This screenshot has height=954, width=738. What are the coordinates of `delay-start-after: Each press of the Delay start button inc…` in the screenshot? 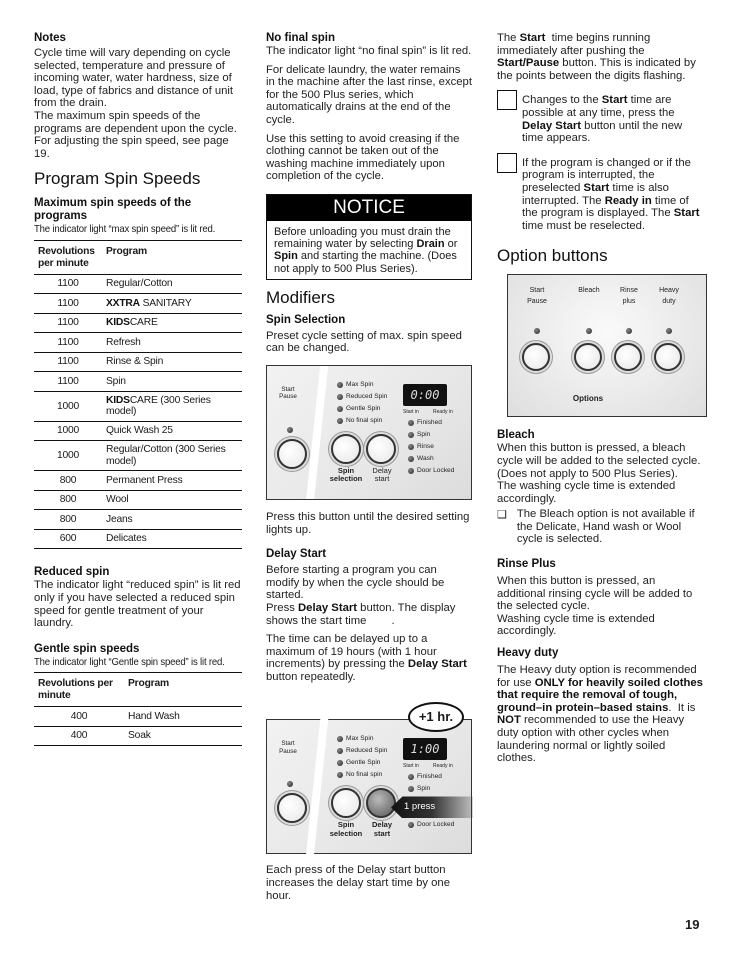 It's located at (358, 883).